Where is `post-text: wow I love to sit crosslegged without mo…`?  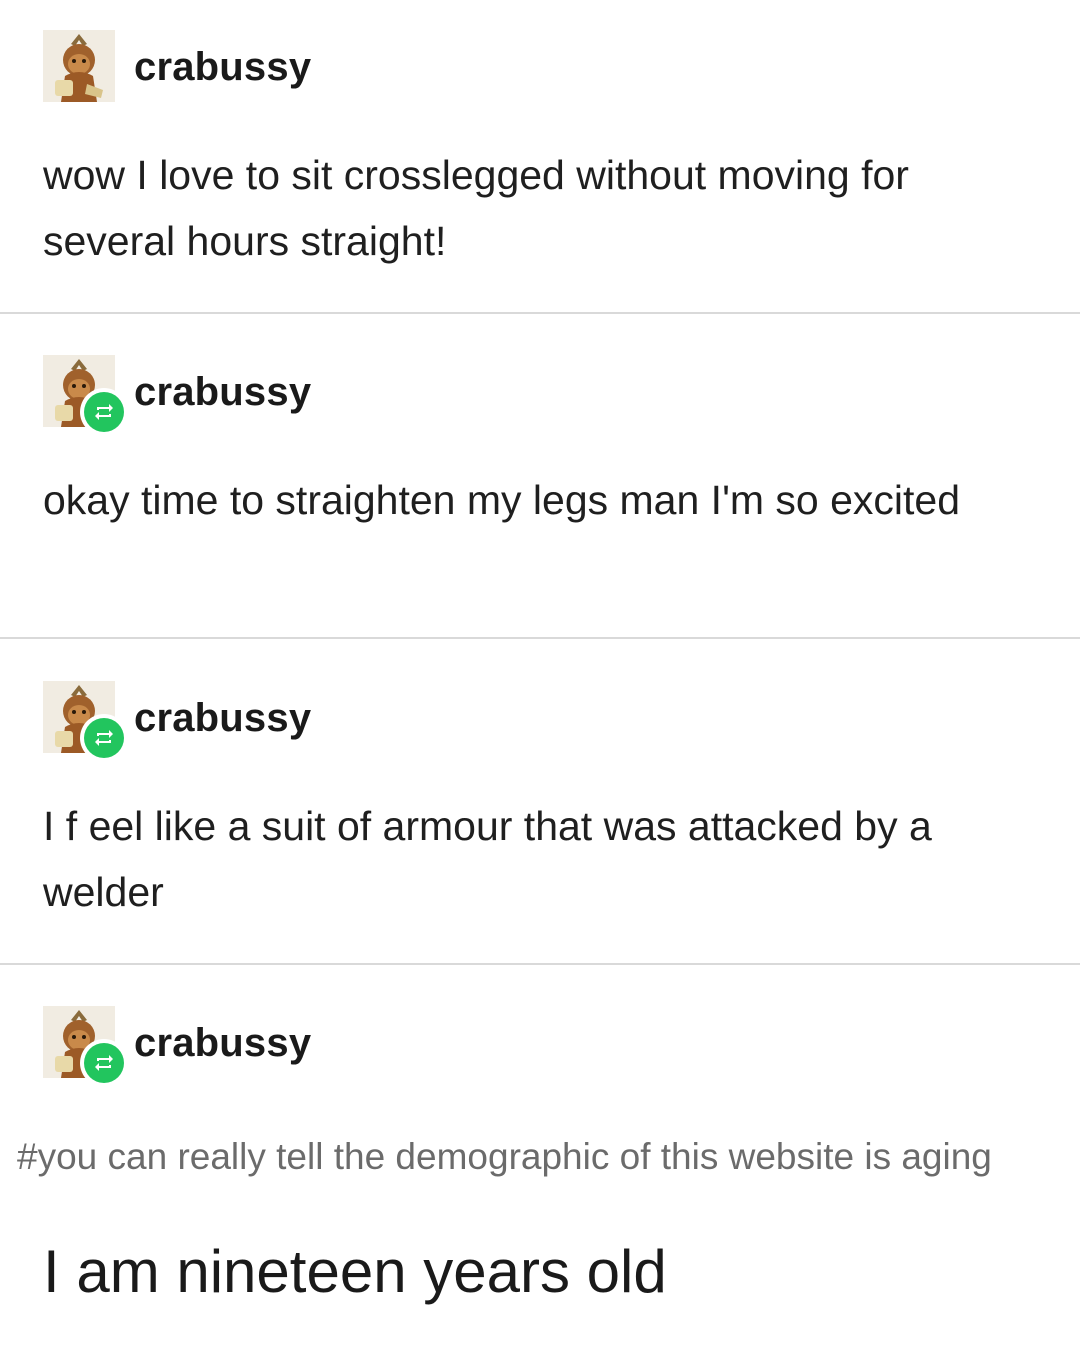
post-text: wow I love to sit crosslegged without mo… is located at coordinates (476, 208).